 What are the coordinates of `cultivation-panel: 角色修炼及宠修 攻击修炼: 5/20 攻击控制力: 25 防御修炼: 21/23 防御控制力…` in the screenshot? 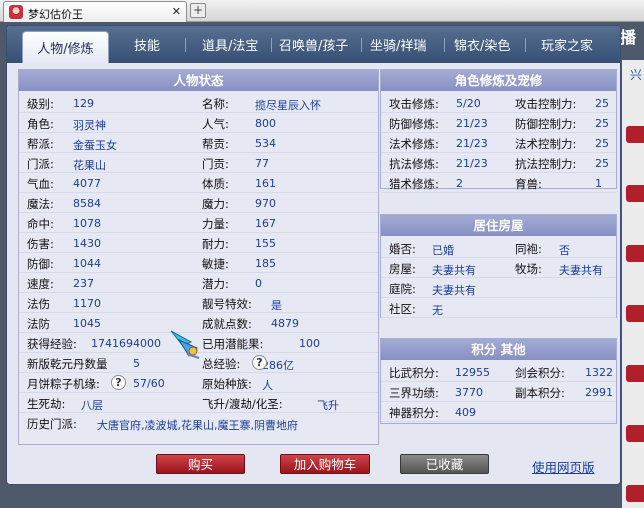 It's located at (498, 131).